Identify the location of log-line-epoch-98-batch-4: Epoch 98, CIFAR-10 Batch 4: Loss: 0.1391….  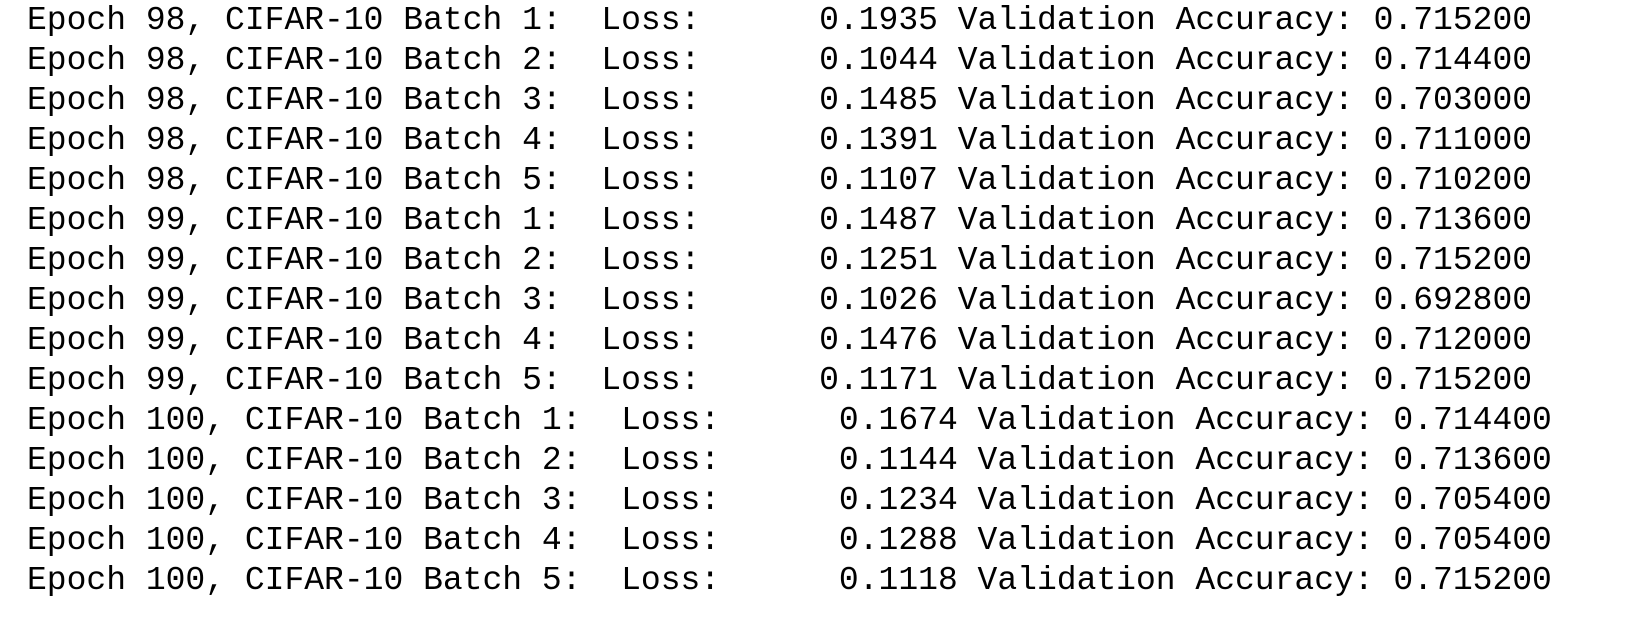
(780, 140).